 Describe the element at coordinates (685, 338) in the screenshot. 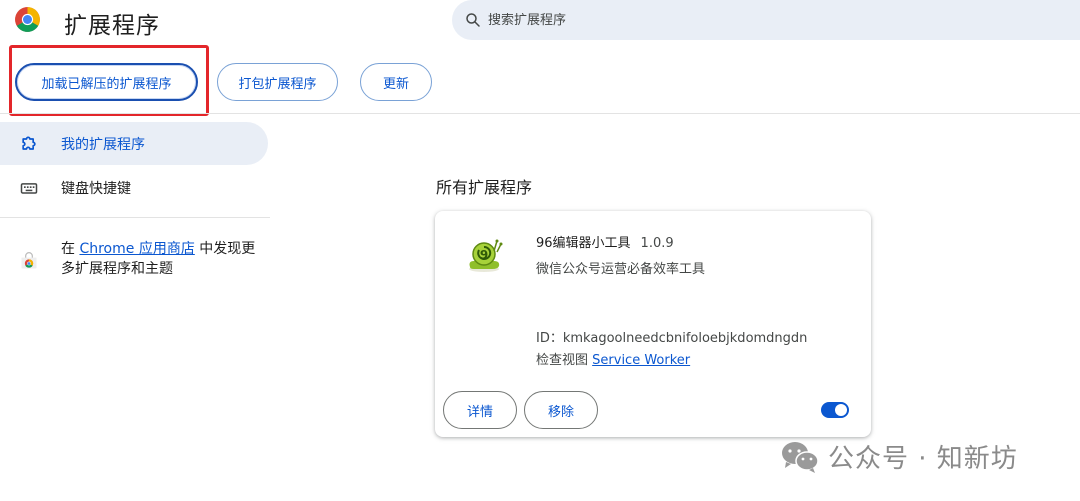

I see `extension-id-value: kmkagoolneedcbnifoloebjkdomdngdn` at that location.